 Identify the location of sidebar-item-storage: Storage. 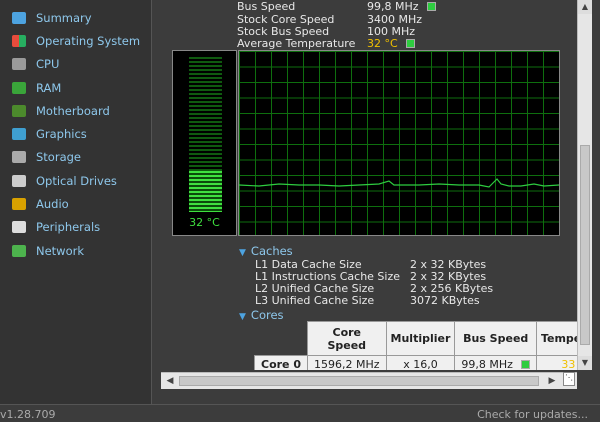
(75, 157).